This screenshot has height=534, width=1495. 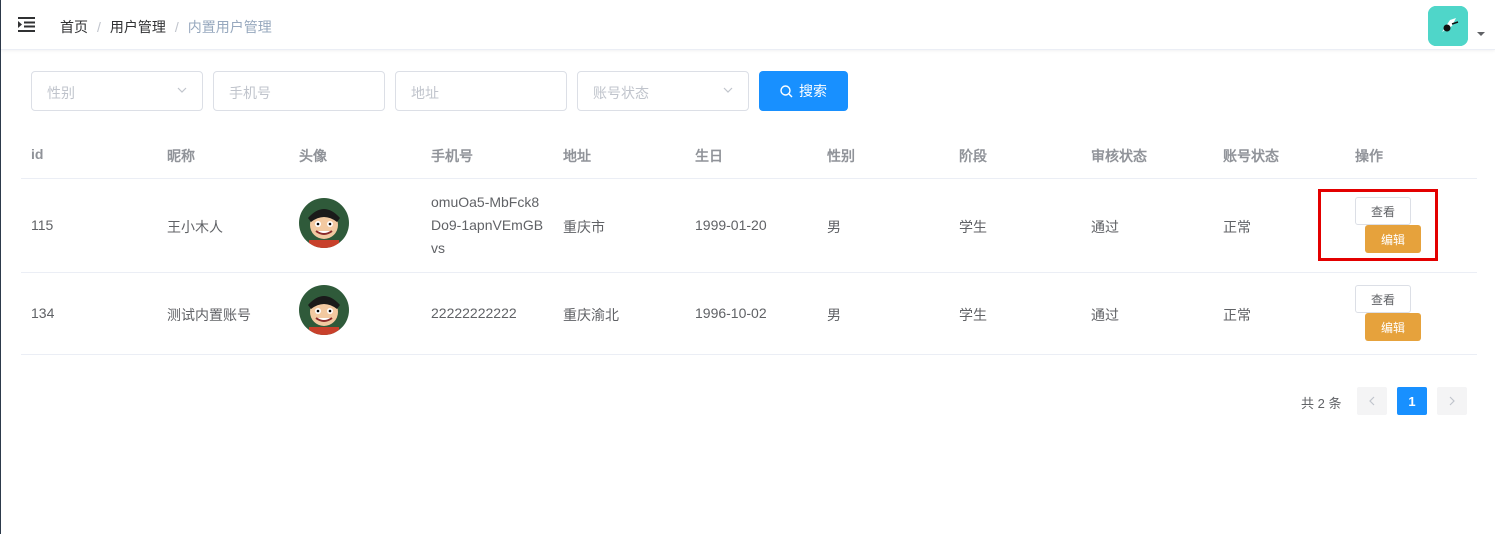 What do you see at coordinates (487, 225) in the screenshot?
I see `cell-phone: omuOa5-MbFck8Do9-1apnVEmGBvs` at bounding box center [487, 225].